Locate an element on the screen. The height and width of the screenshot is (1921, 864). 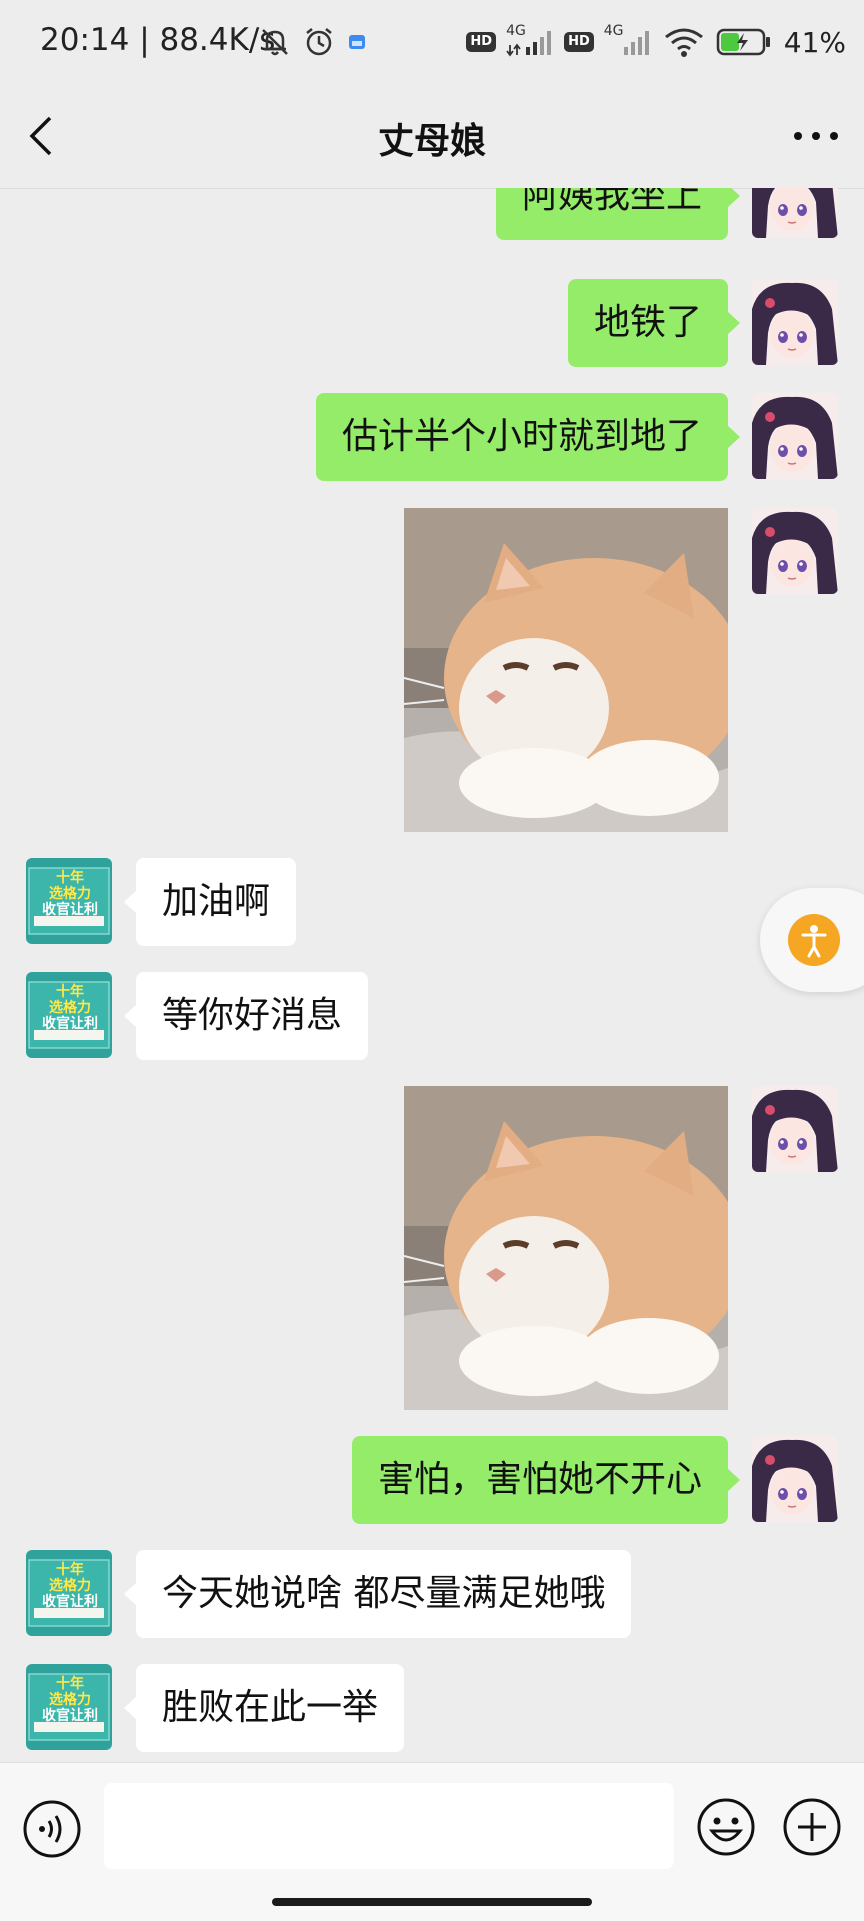
message-bubble-contact: 今天她说啥 都尽量满足她哦 is located at coordinates (377, 1594).